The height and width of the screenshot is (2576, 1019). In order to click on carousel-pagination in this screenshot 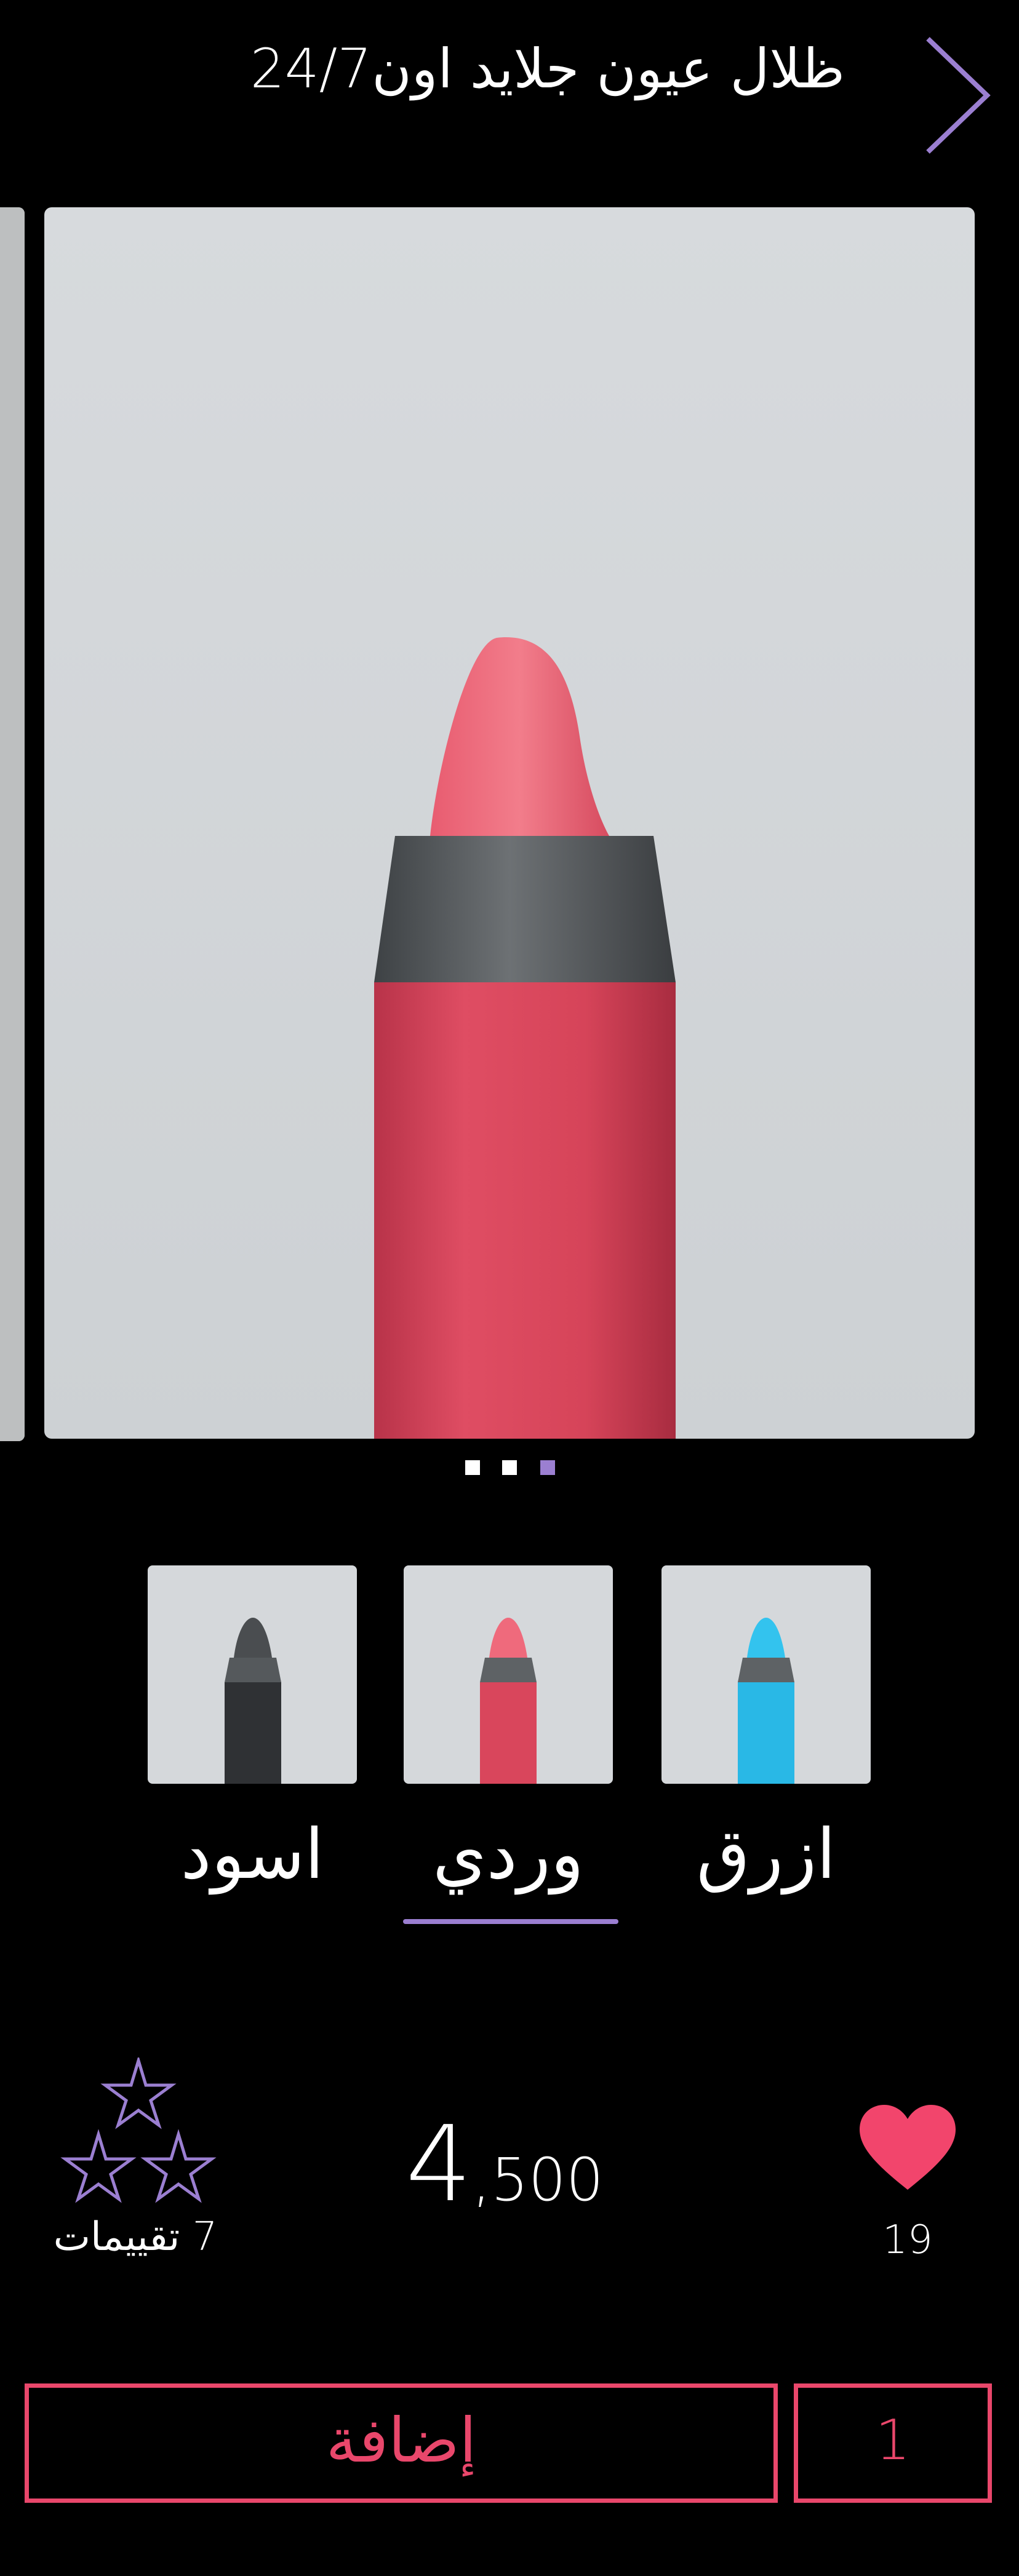, I will do `click(509, 1469)`.